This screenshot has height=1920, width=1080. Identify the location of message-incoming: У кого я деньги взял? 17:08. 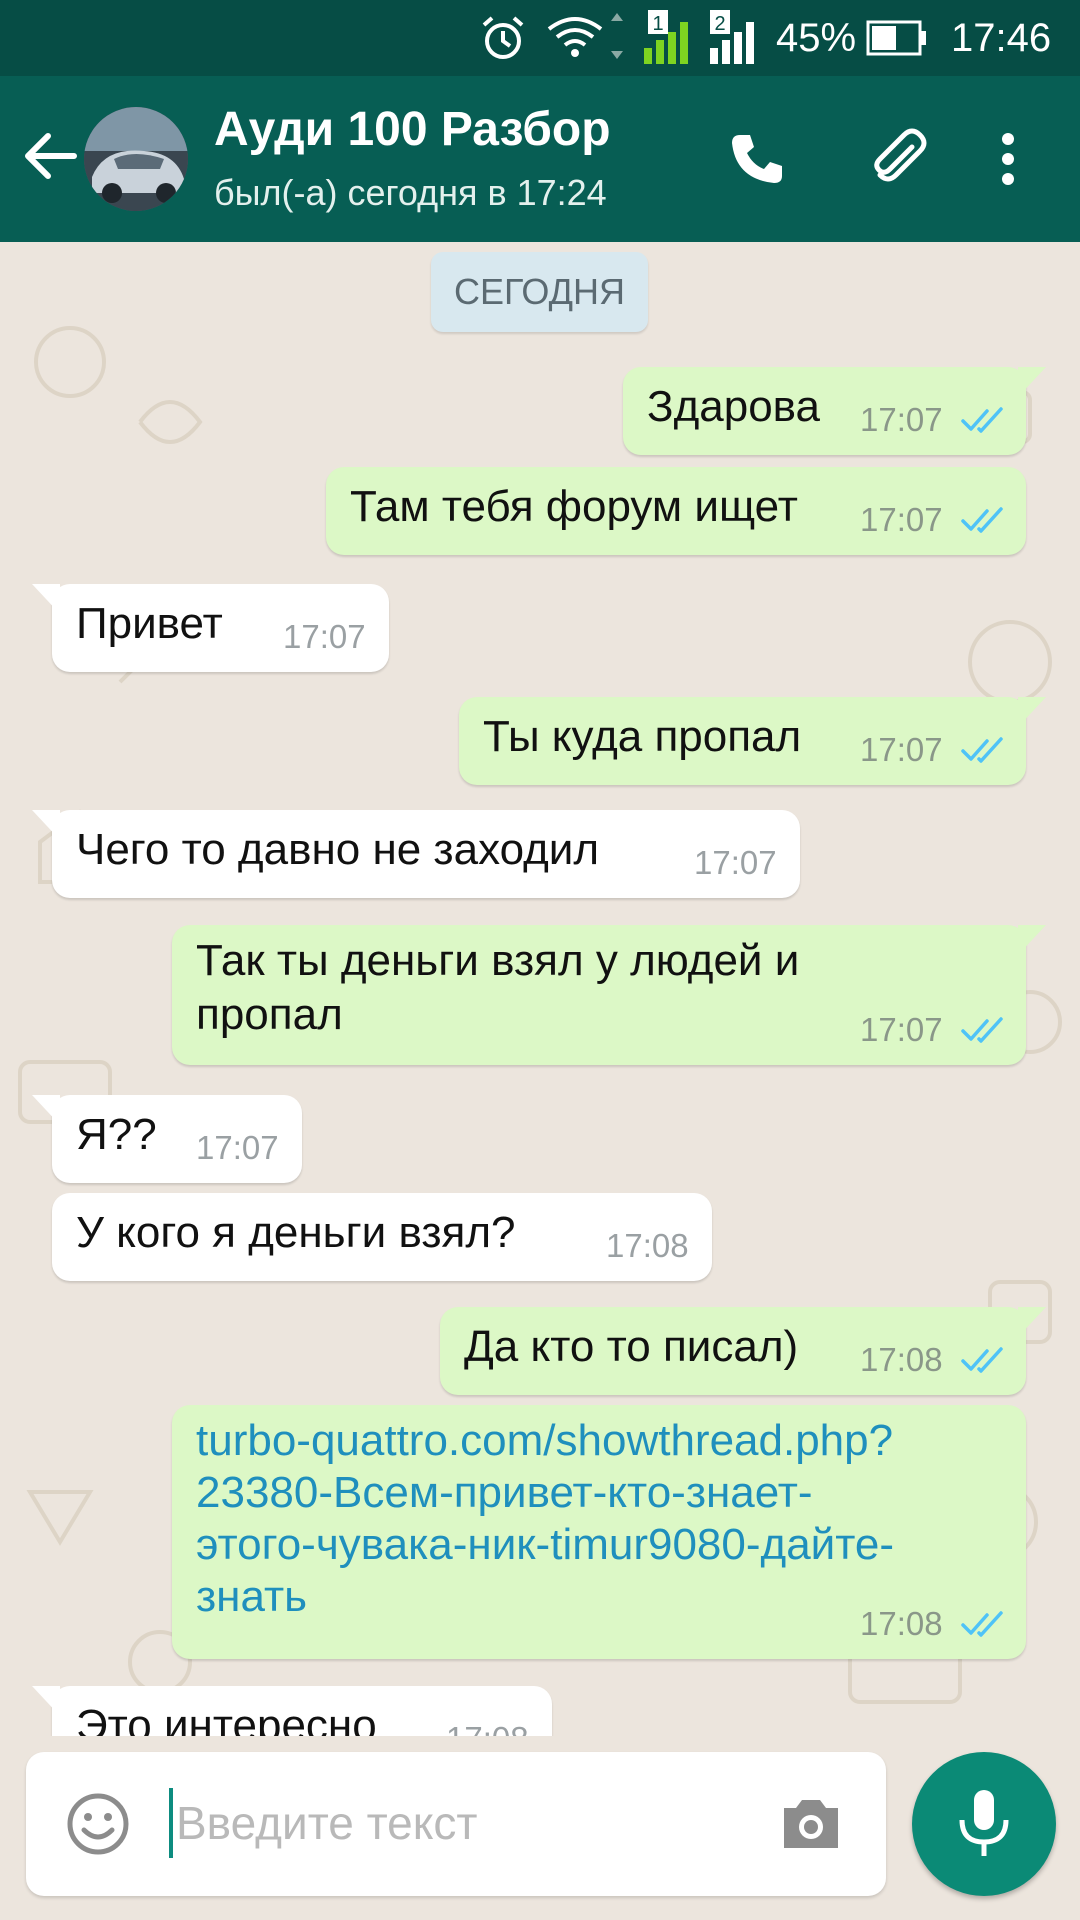
(382, 1237).